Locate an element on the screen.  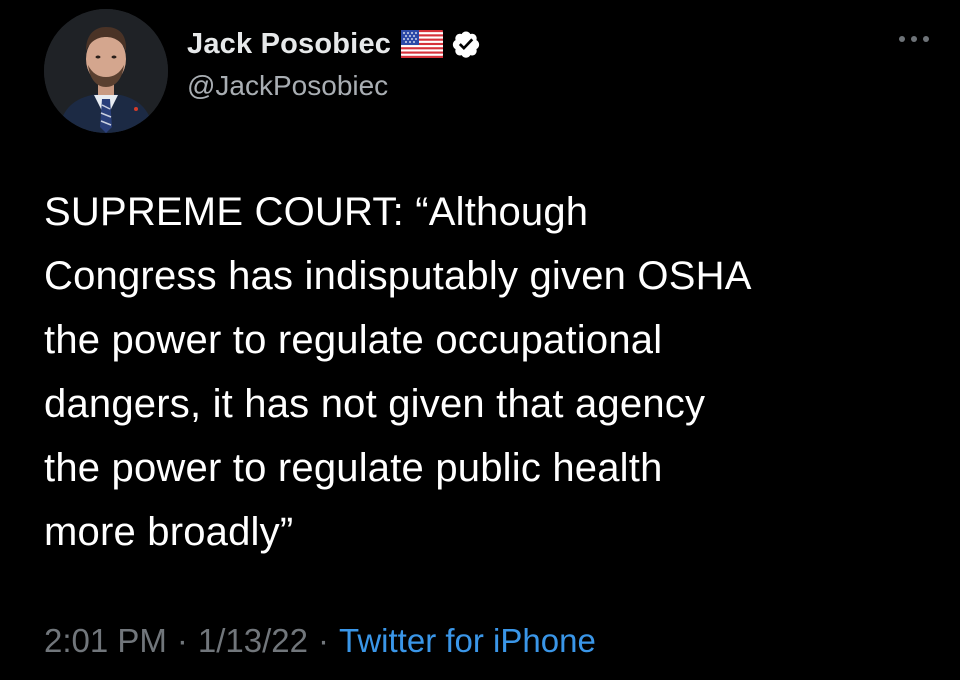
tweet-source-link: Twitter for iPhone is located at coordinates (467, 640).